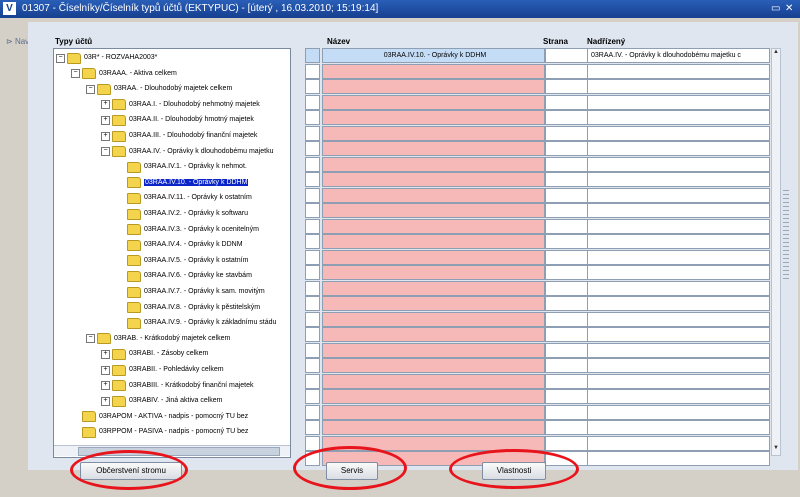  What do you see at coordinates (181, 167) in the screenshot?
I see `tree-node: 03RAA.IV.1. - Oprávky k nehmot.` at bounding box center [181, 167].